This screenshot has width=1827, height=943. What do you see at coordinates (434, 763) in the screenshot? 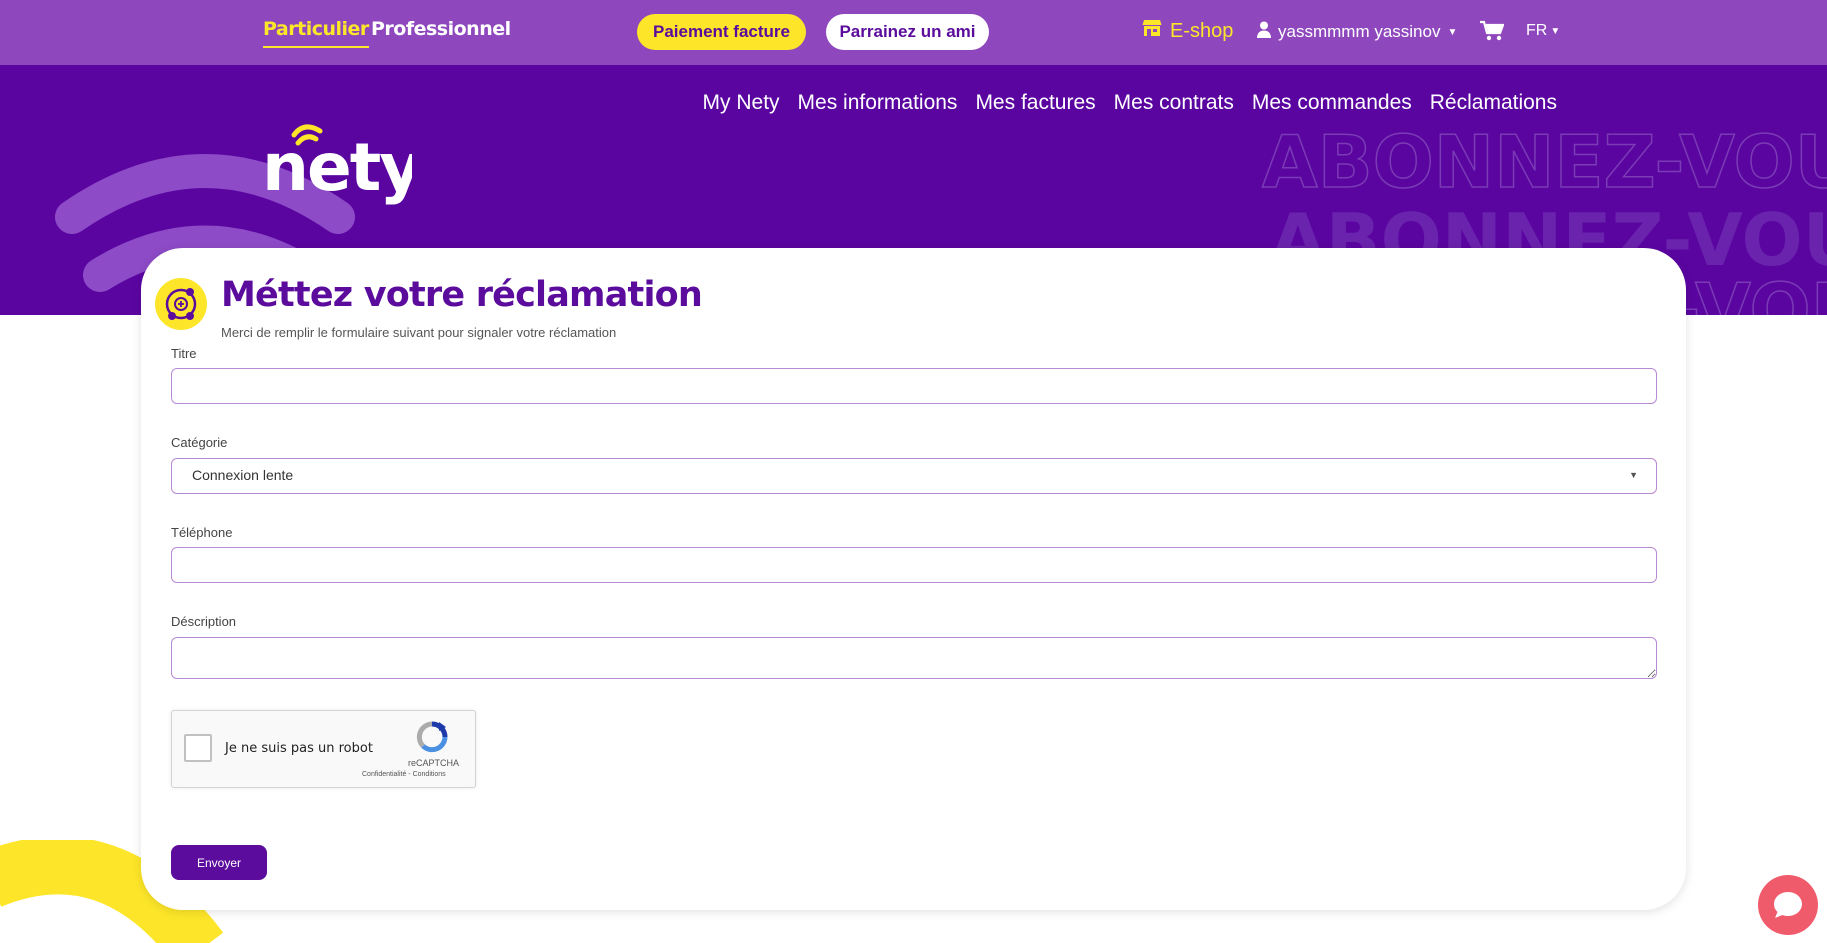
I see `recaptcha-brand: reCAPTCHA` at bounding box center [434, 763].